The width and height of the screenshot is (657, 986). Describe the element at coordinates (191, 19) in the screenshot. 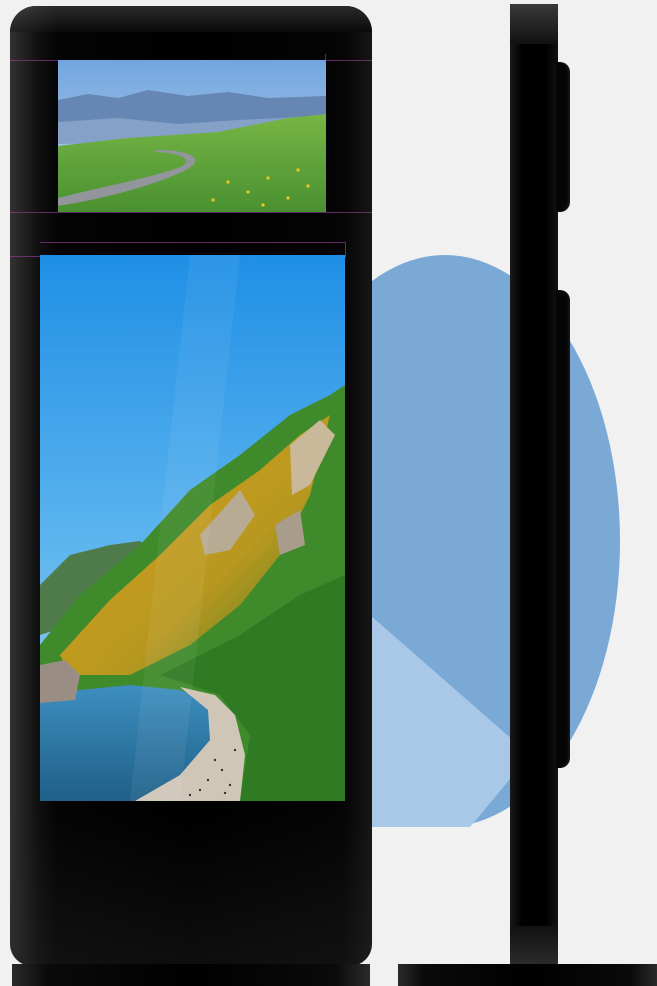

I see `kiosk-top-bezel` at that location.